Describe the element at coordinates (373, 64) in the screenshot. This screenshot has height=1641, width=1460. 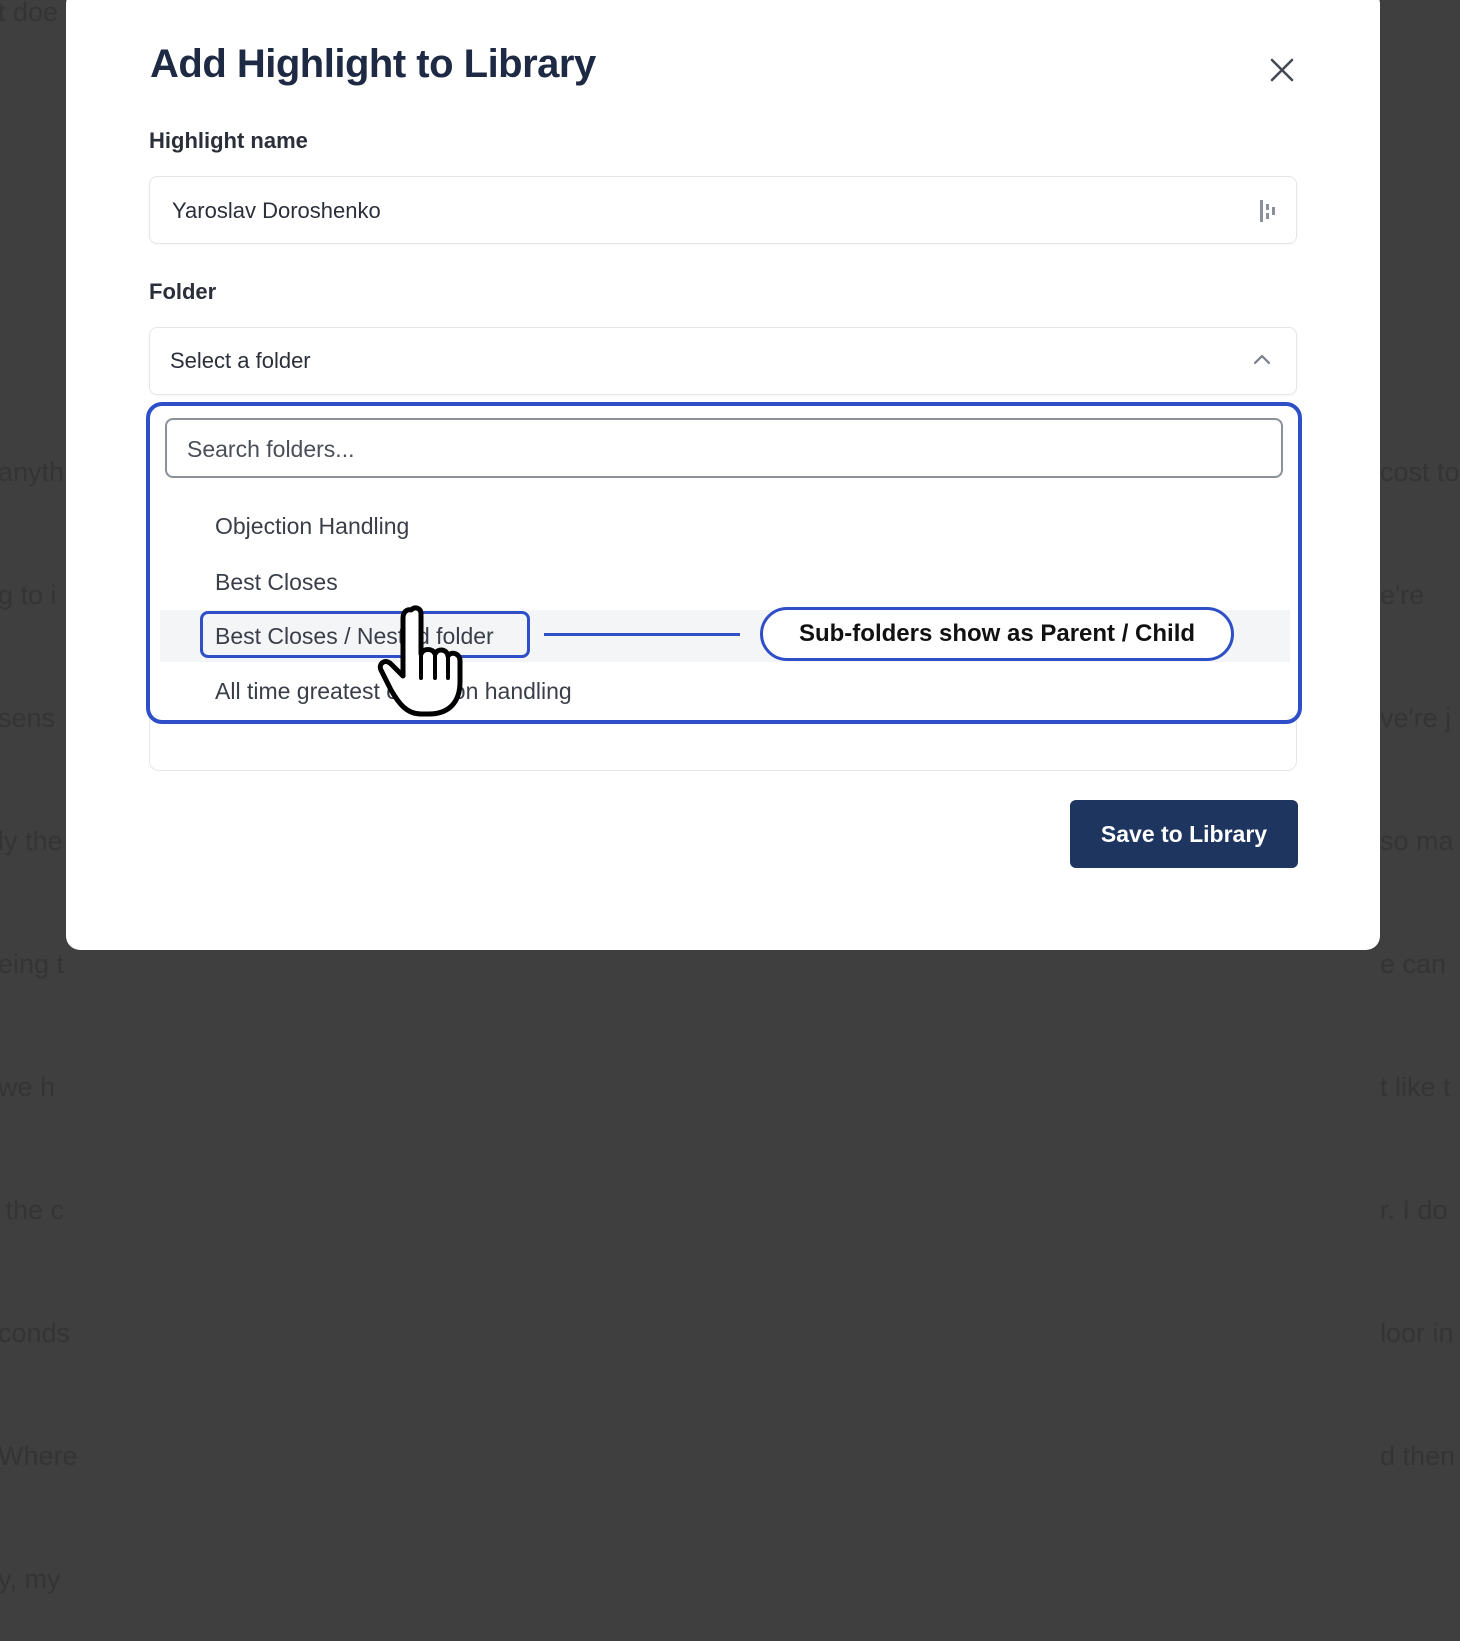
I see `modal-title: Add Highlight to Library` at that location.